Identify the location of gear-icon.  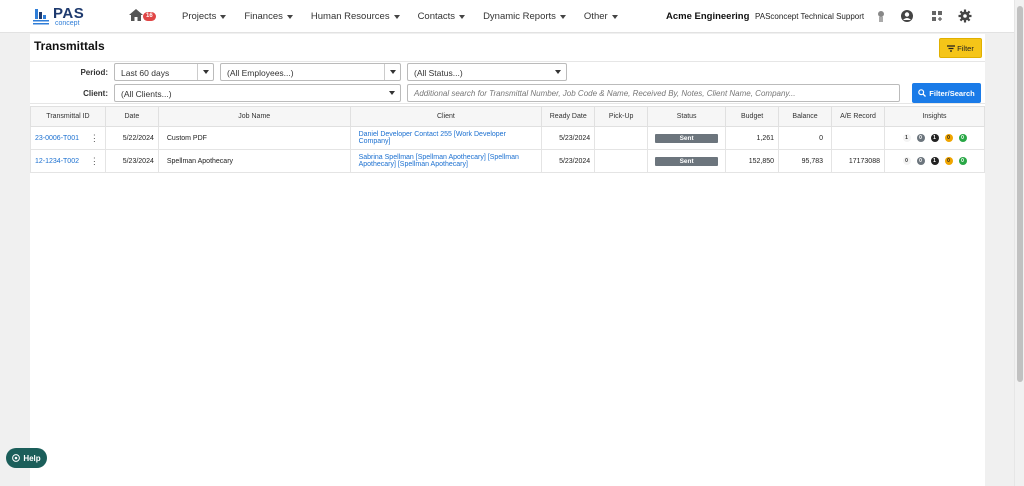
(965, 16).